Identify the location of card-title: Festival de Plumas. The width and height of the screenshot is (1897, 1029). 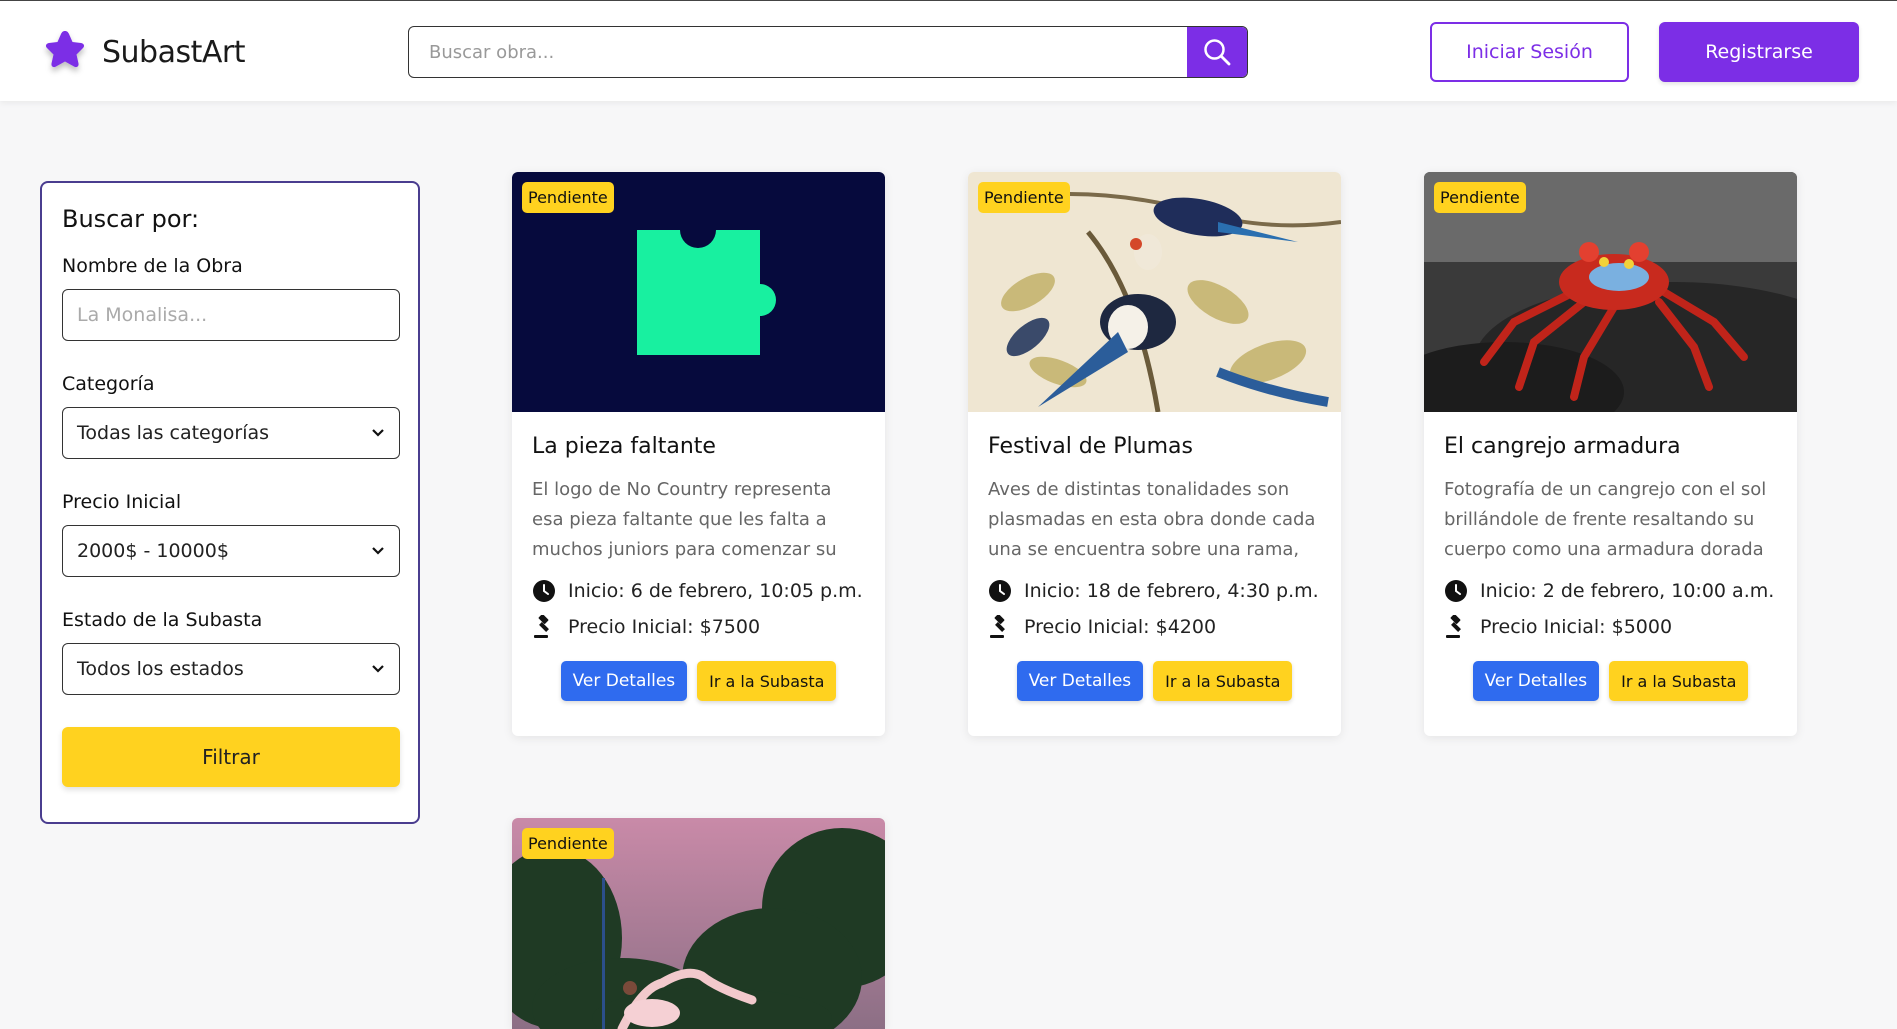
(1090, 446).